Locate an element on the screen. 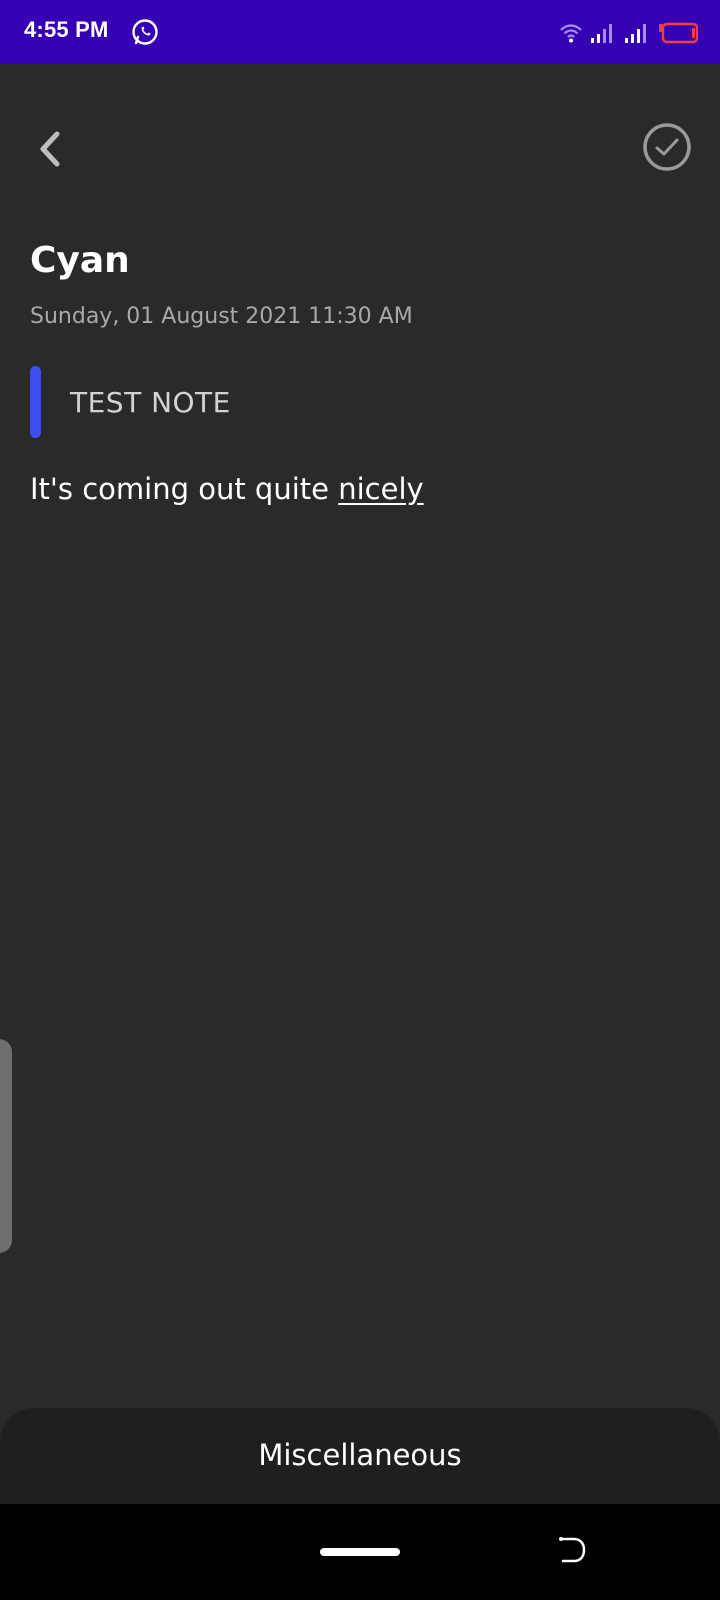 The height and width of the screenshot is (1600, 720). status-time: 4:55 PM is located at coordinates (66, 29).